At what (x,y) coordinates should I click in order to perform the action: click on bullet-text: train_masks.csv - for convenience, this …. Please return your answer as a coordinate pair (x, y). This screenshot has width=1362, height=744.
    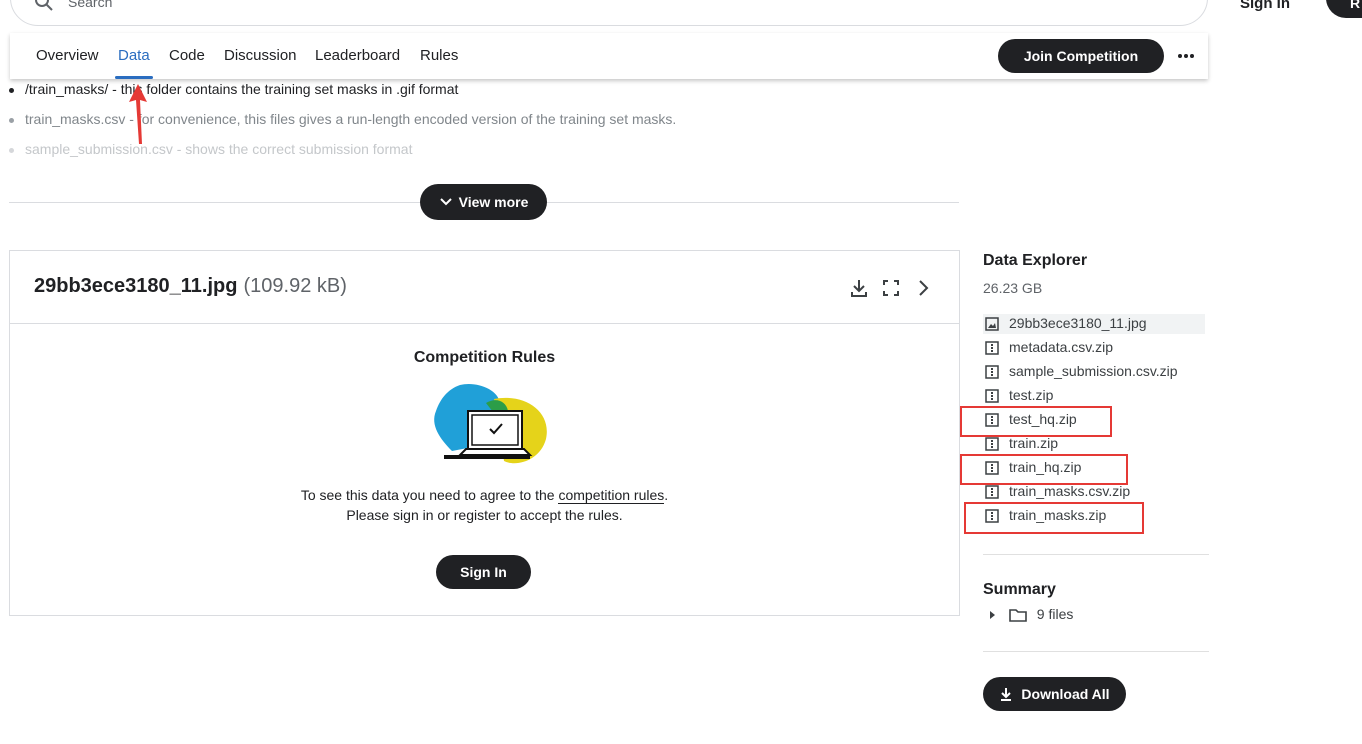
    Looking at the image, I should click on (351, 119).